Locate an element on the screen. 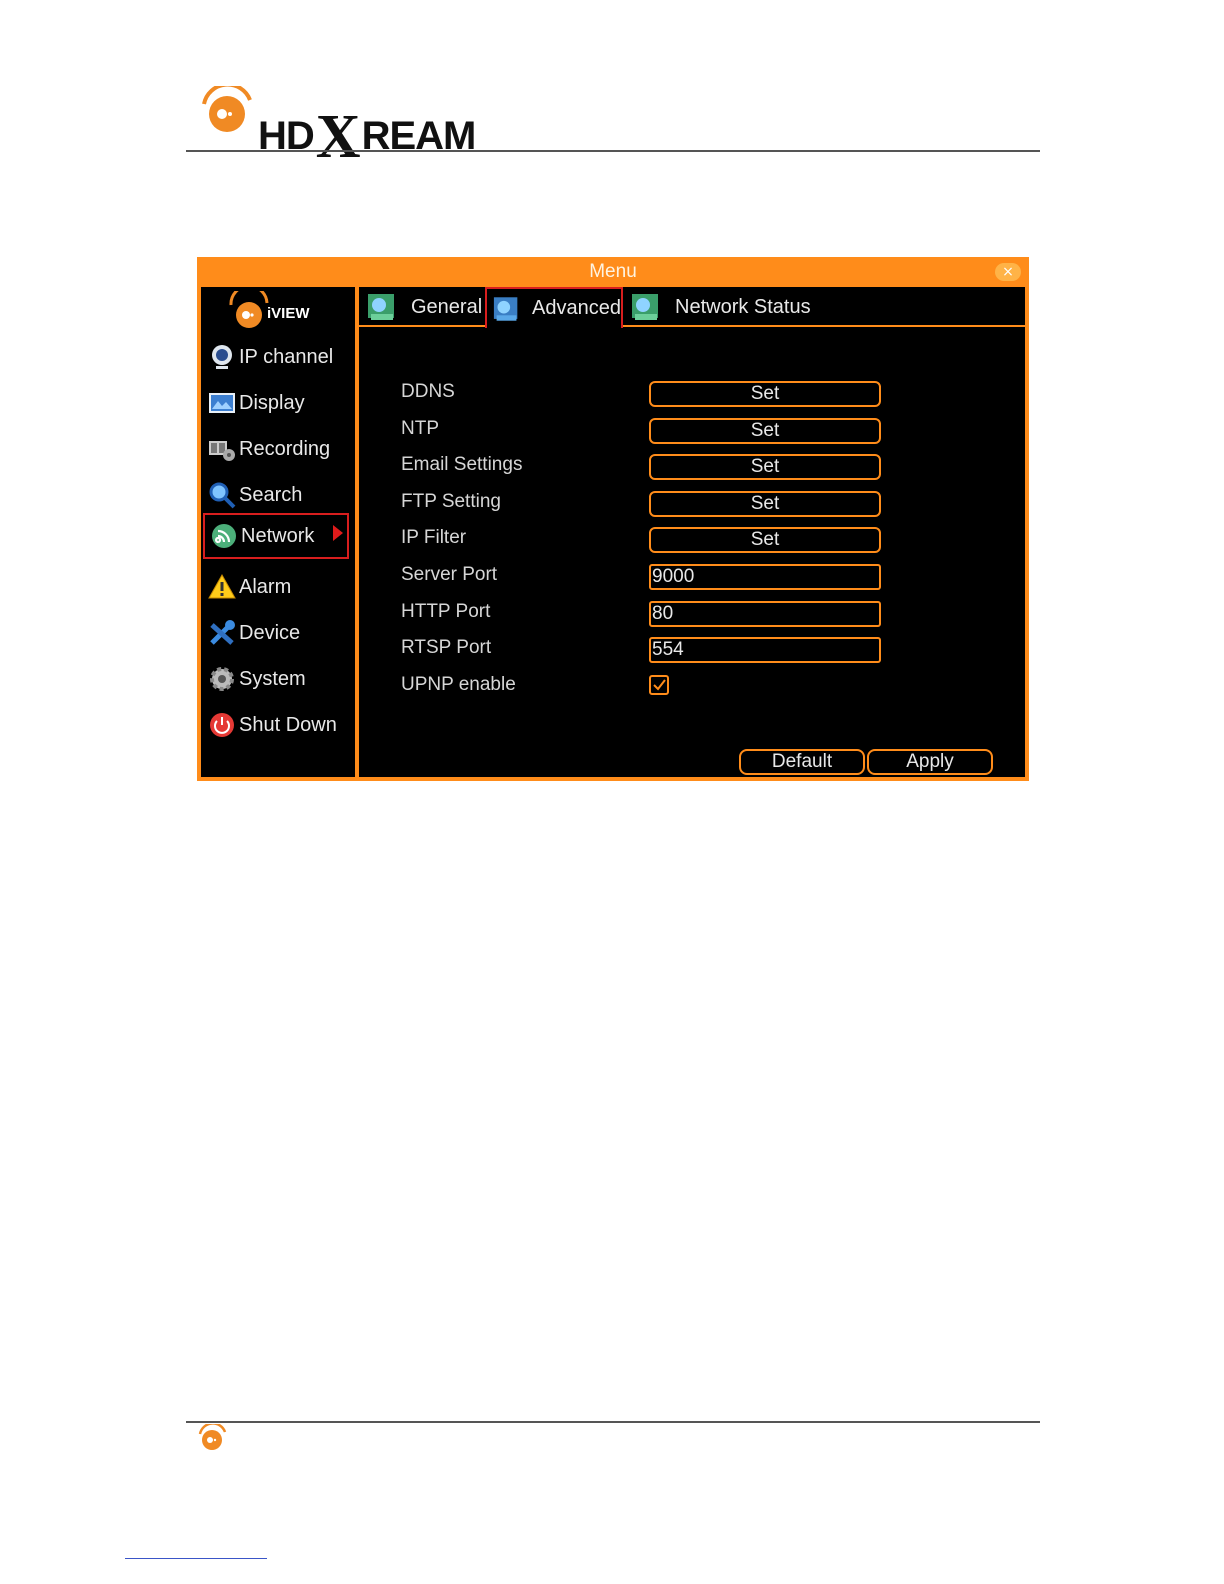 The image size is (1224, 1584). rtsp-port-label: RTSP Port is located at coordinates (446, 647).